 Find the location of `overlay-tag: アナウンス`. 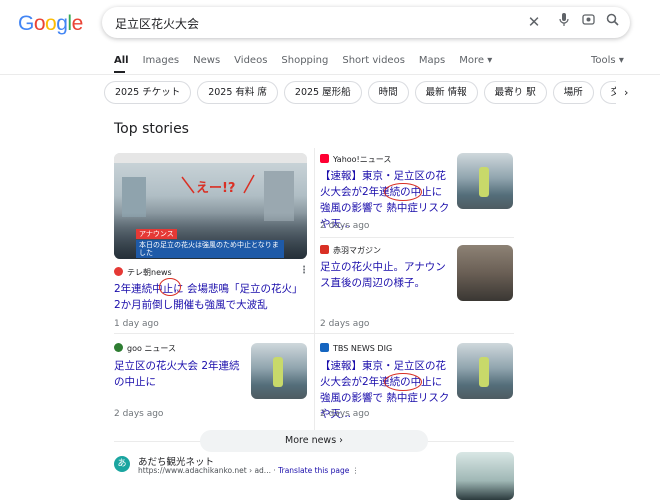

overlay-tag: アナウンス is located at coordinates (156, 234).